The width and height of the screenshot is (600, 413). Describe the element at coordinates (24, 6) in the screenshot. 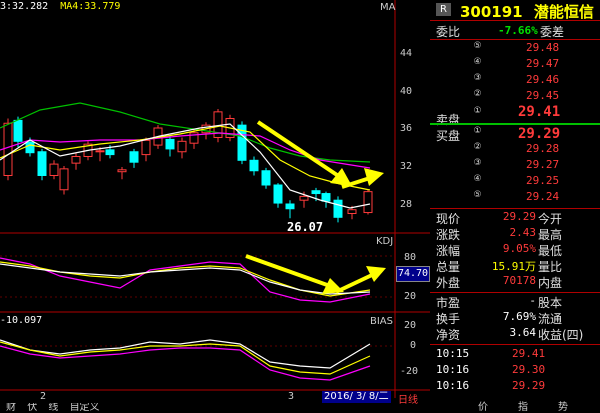

I see `ma5-value: 3:32.282` at that location.